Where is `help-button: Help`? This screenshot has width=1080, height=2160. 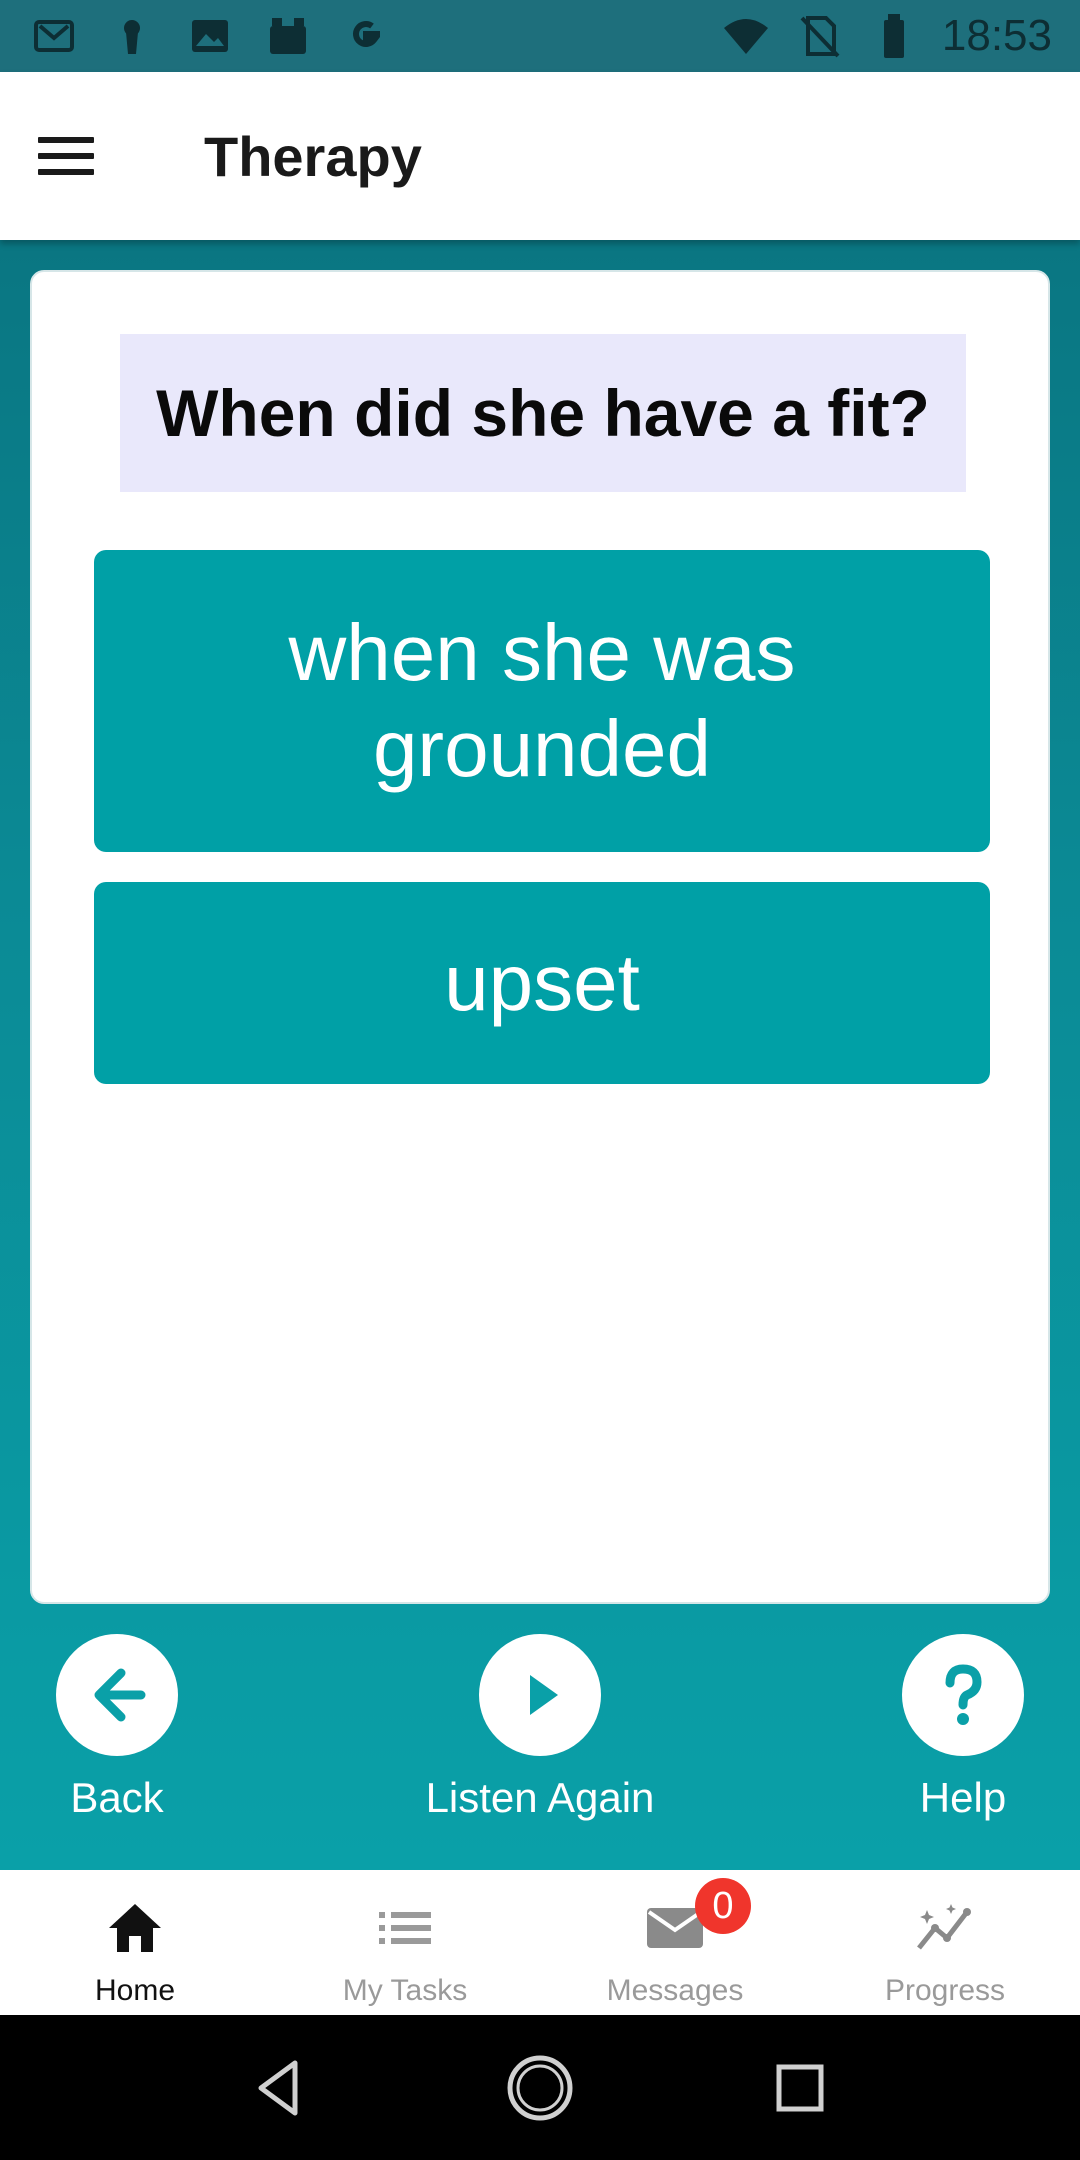 help-button: Help is located at coordinates (956, 1728).